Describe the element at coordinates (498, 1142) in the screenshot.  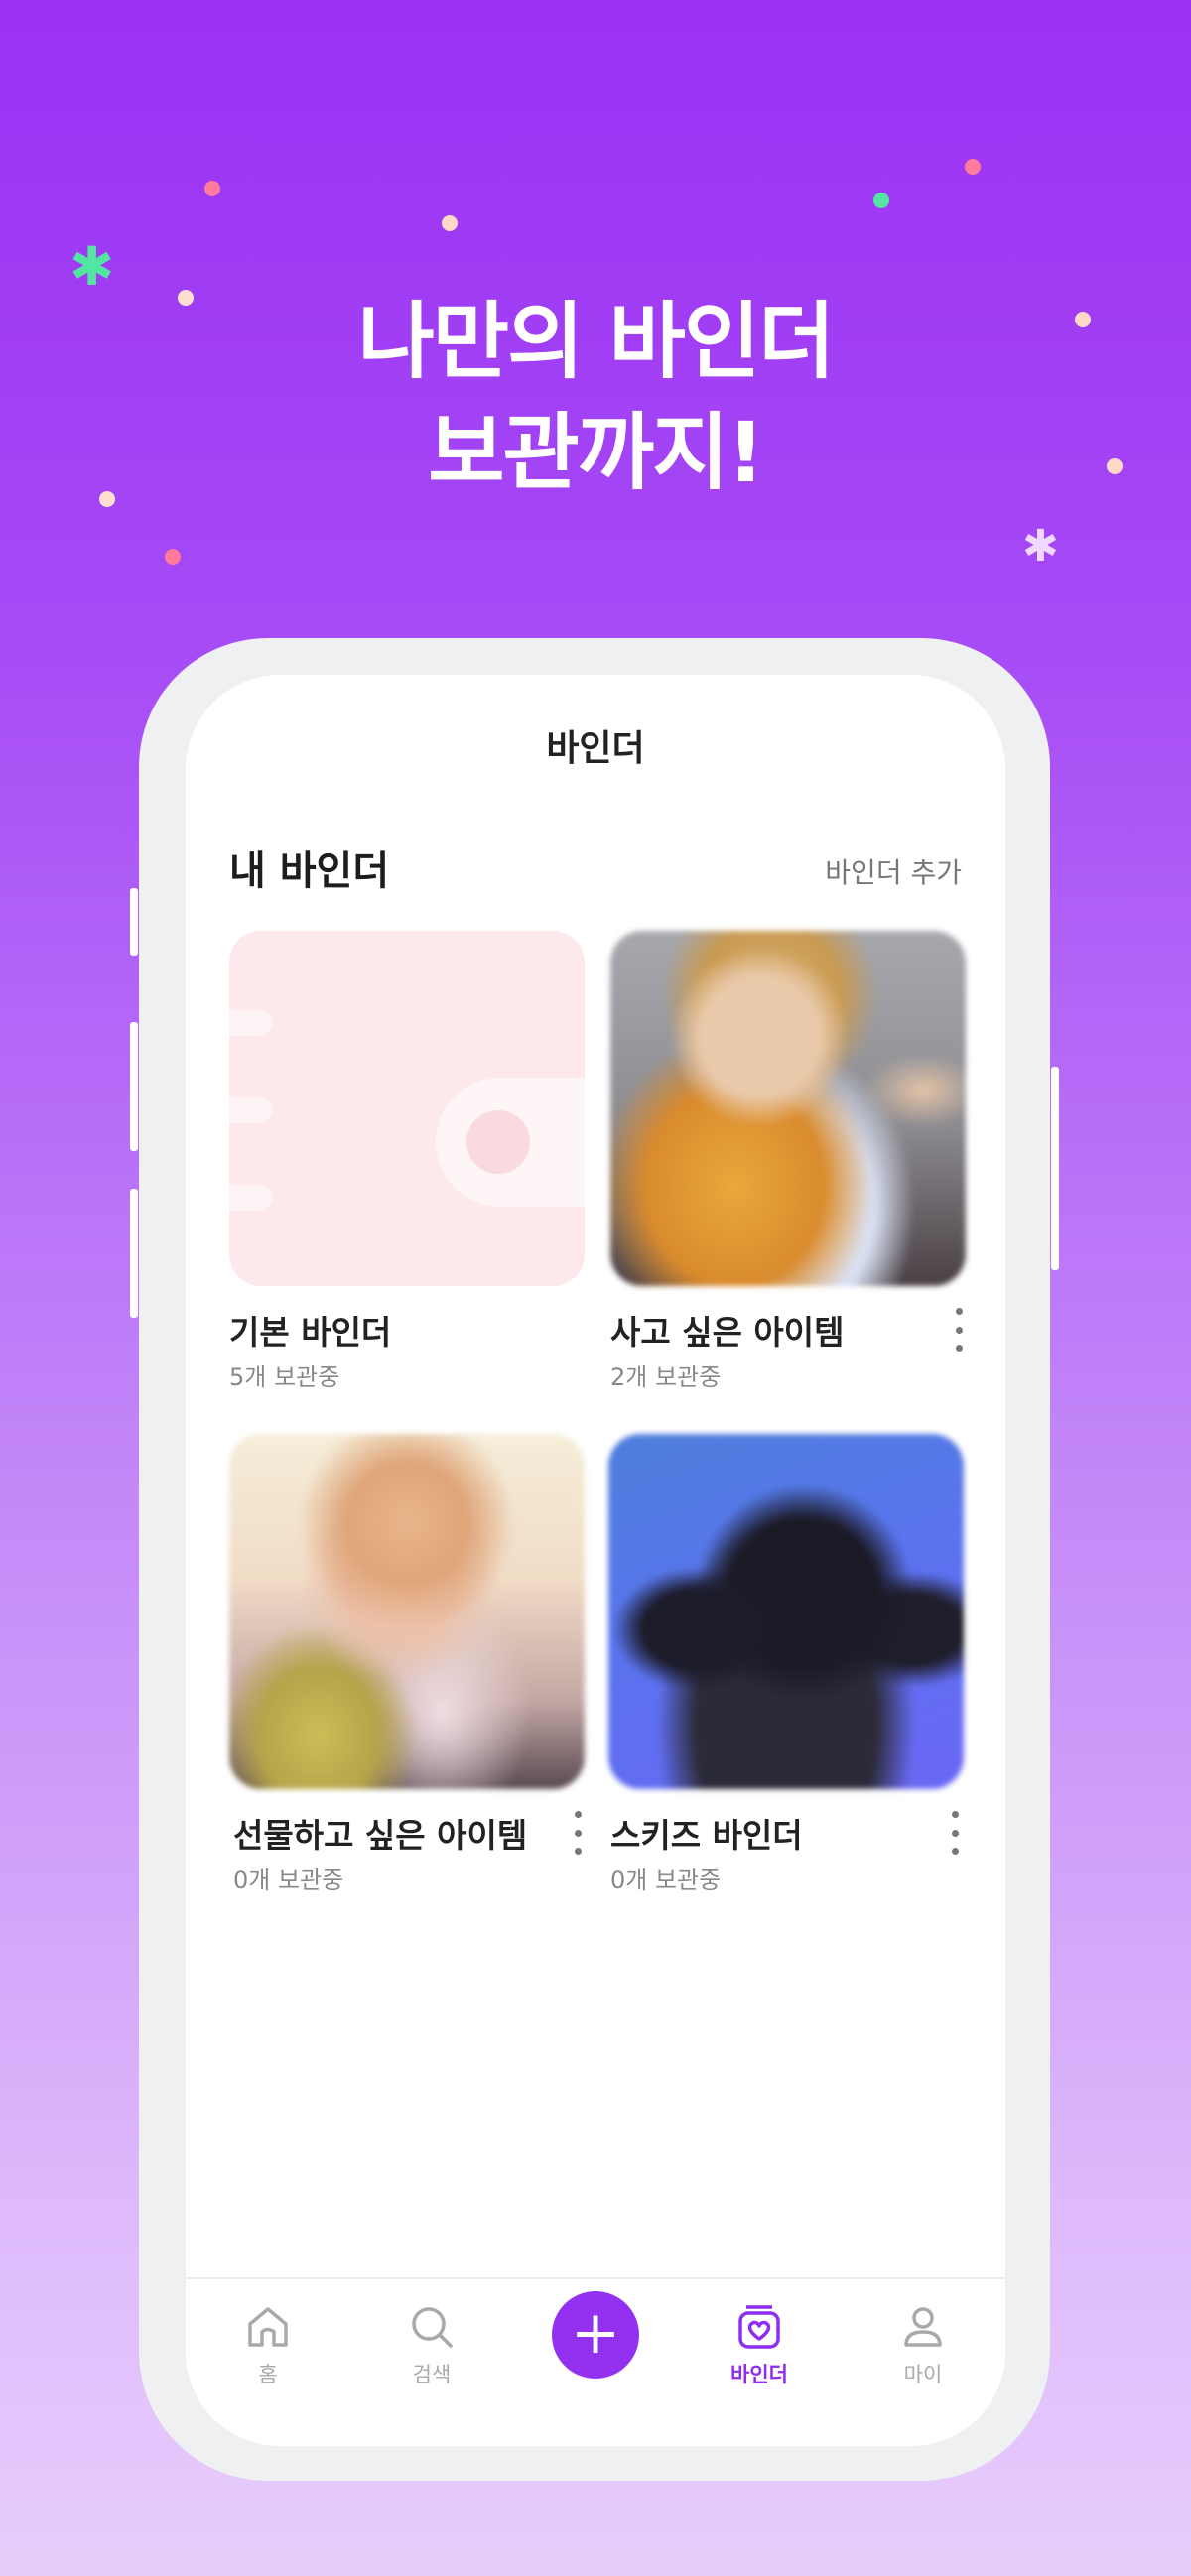
I see `wallet-knob` at that location.